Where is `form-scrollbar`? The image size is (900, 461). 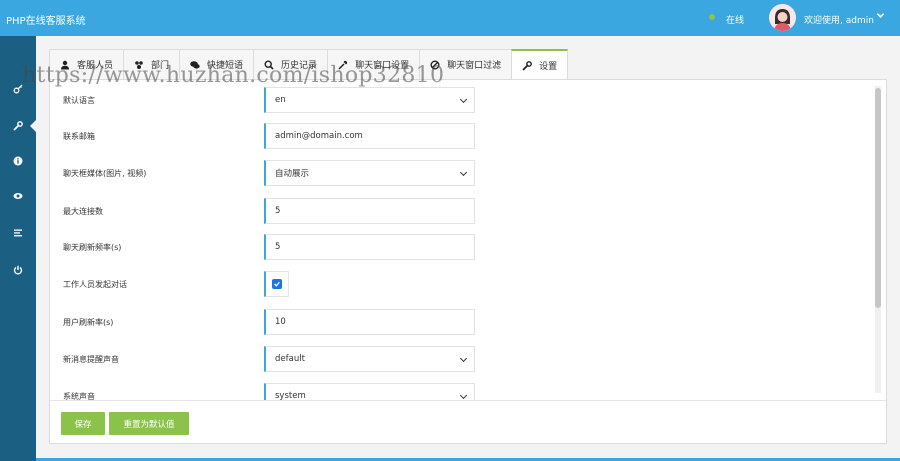
form-scrollbar is located at coordinates (878, 239).